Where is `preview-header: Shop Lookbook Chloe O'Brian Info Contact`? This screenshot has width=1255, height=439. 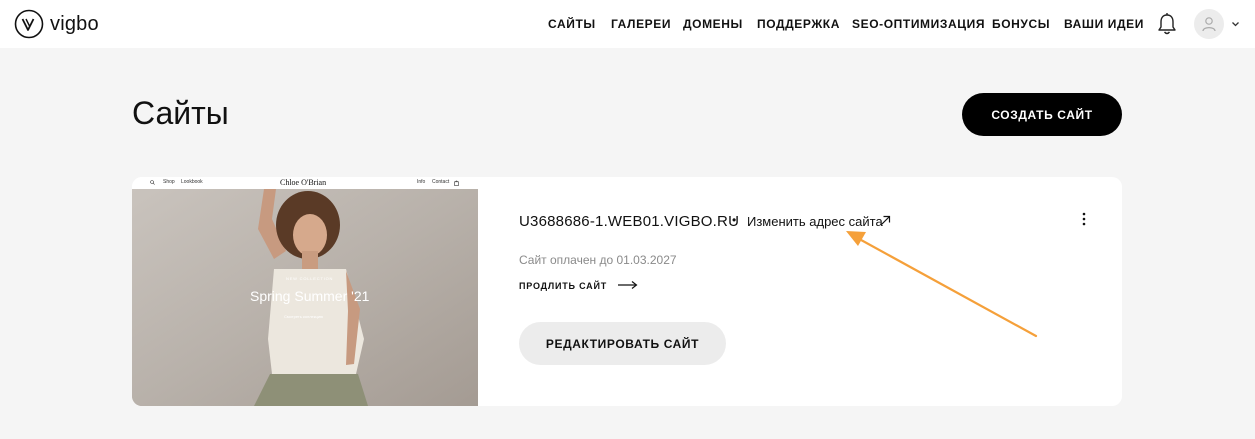 preview-header: Shop Lookbook Chloe O'Brian Info Contact is located at coordinates (305, 183).